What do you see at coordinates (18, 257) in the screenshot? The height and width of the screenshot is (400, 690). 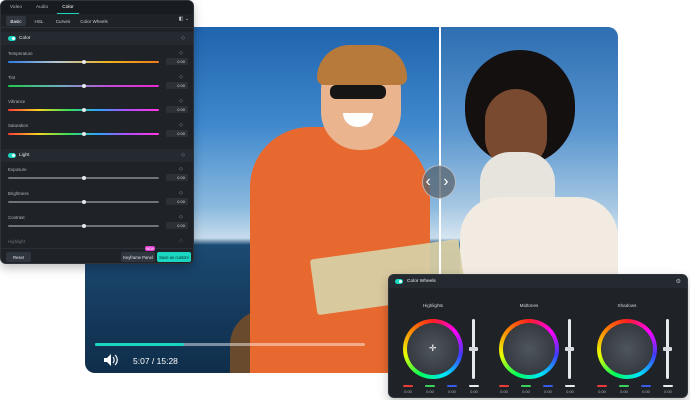 I see `reset-button: Reset` at bounding box center [18, 257].